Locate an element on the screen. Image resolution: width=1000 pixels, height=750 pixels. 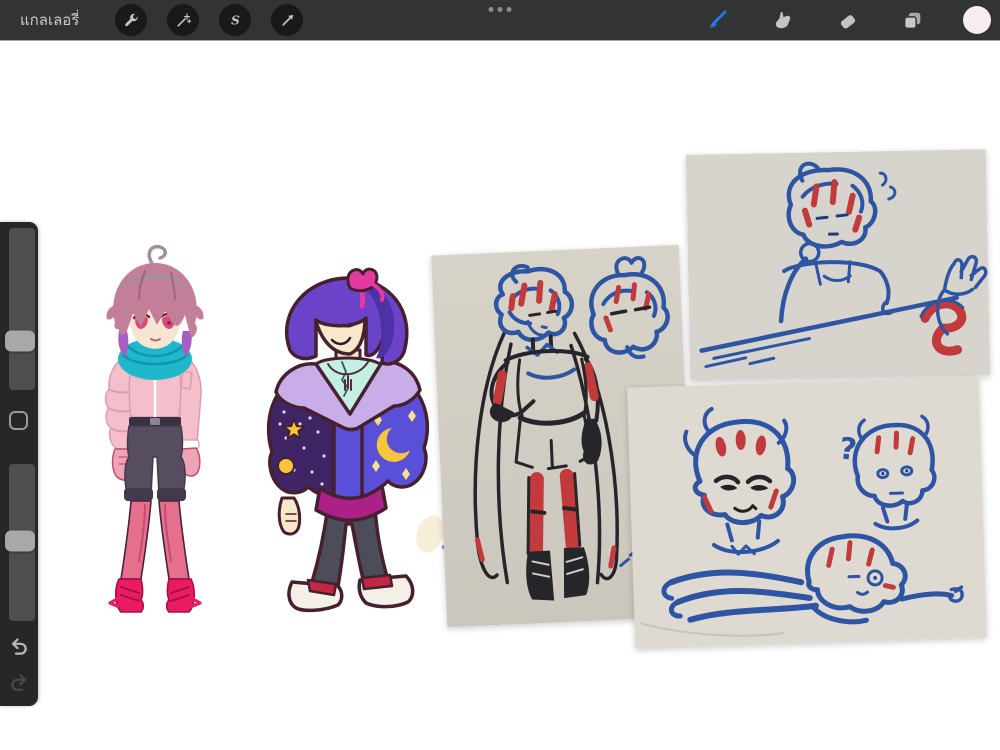
smudge-finger-icon is located at coordinates (782, 19).